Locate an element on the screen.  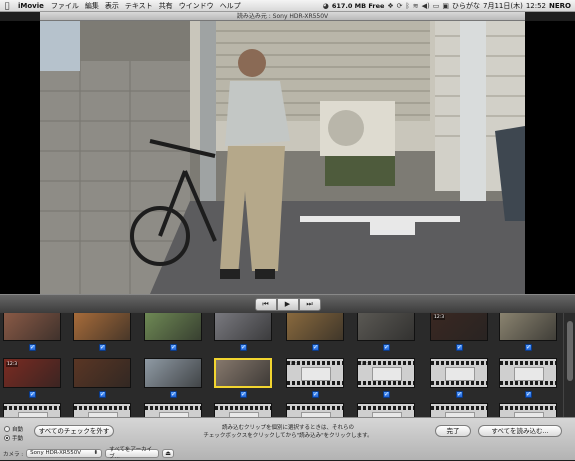
play-icon: ▶ is located at coordinates (287, 304).